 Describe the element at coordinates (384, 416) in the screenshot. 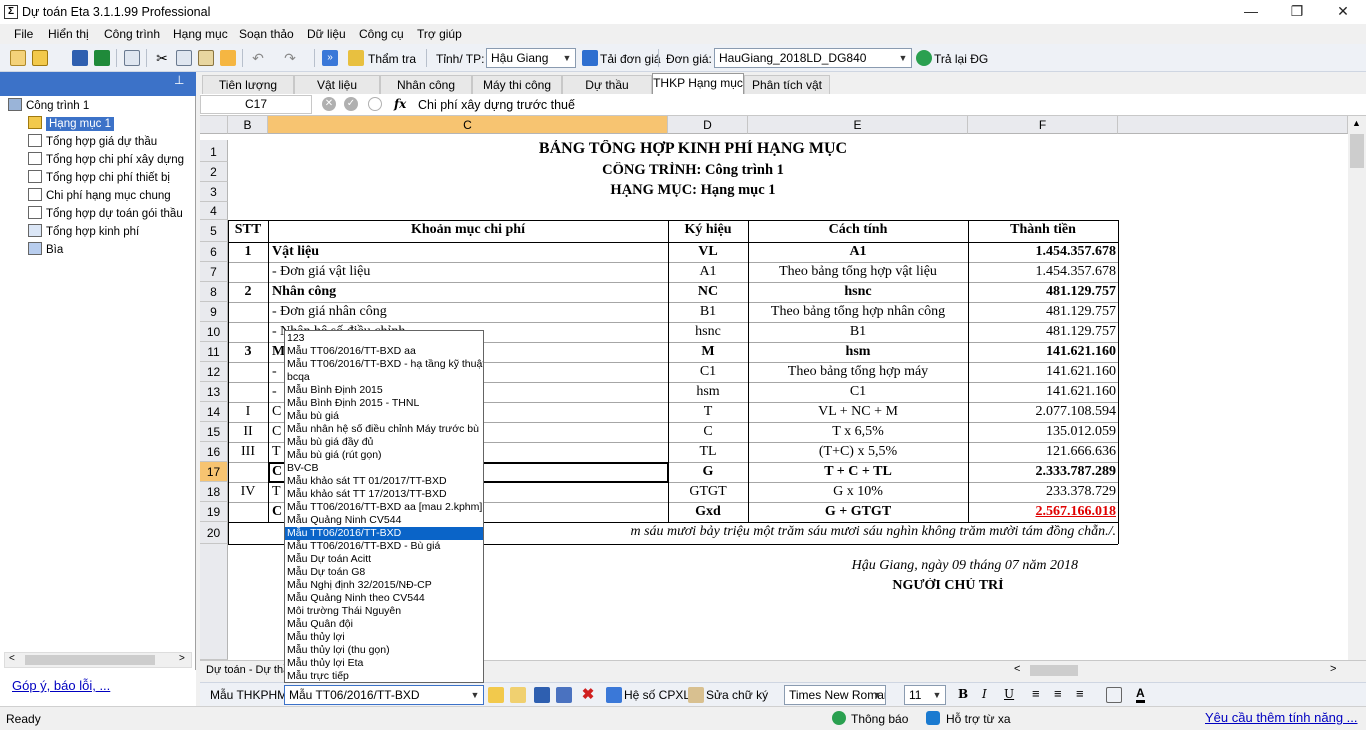

I see `dropdown-option: Mẫu bù giá` at that location.